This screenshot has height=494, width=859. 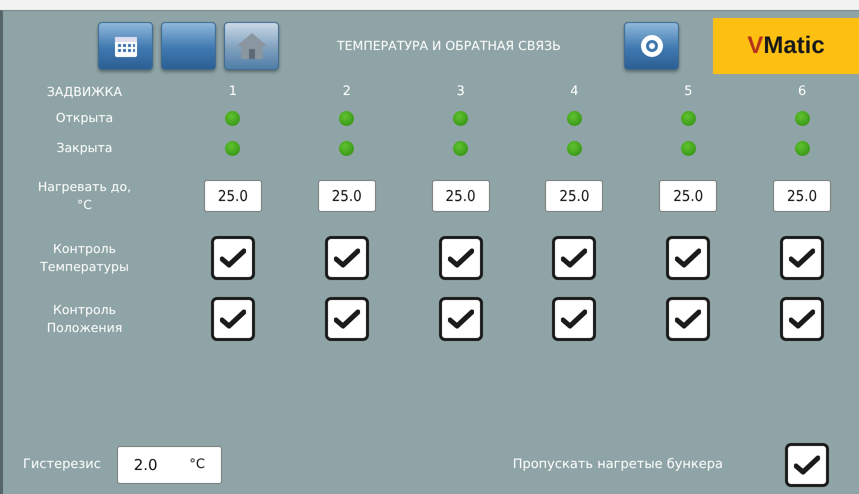 I want to click on unit-label: °C, so click(x=197, y=465).